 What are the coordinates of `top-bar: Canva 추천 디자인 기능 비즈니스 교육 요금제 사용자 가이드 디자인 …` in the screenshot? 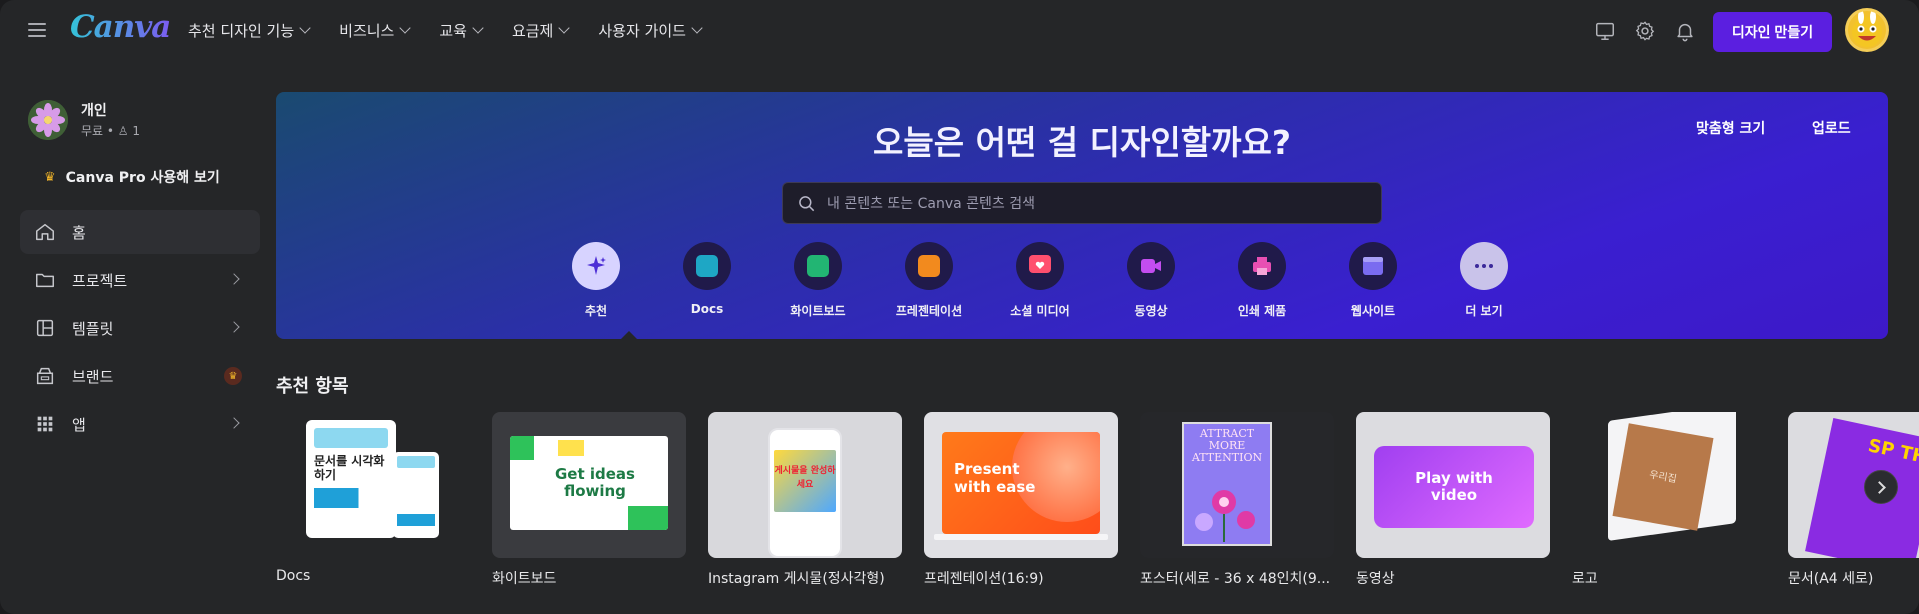 It's located at (959, 31).